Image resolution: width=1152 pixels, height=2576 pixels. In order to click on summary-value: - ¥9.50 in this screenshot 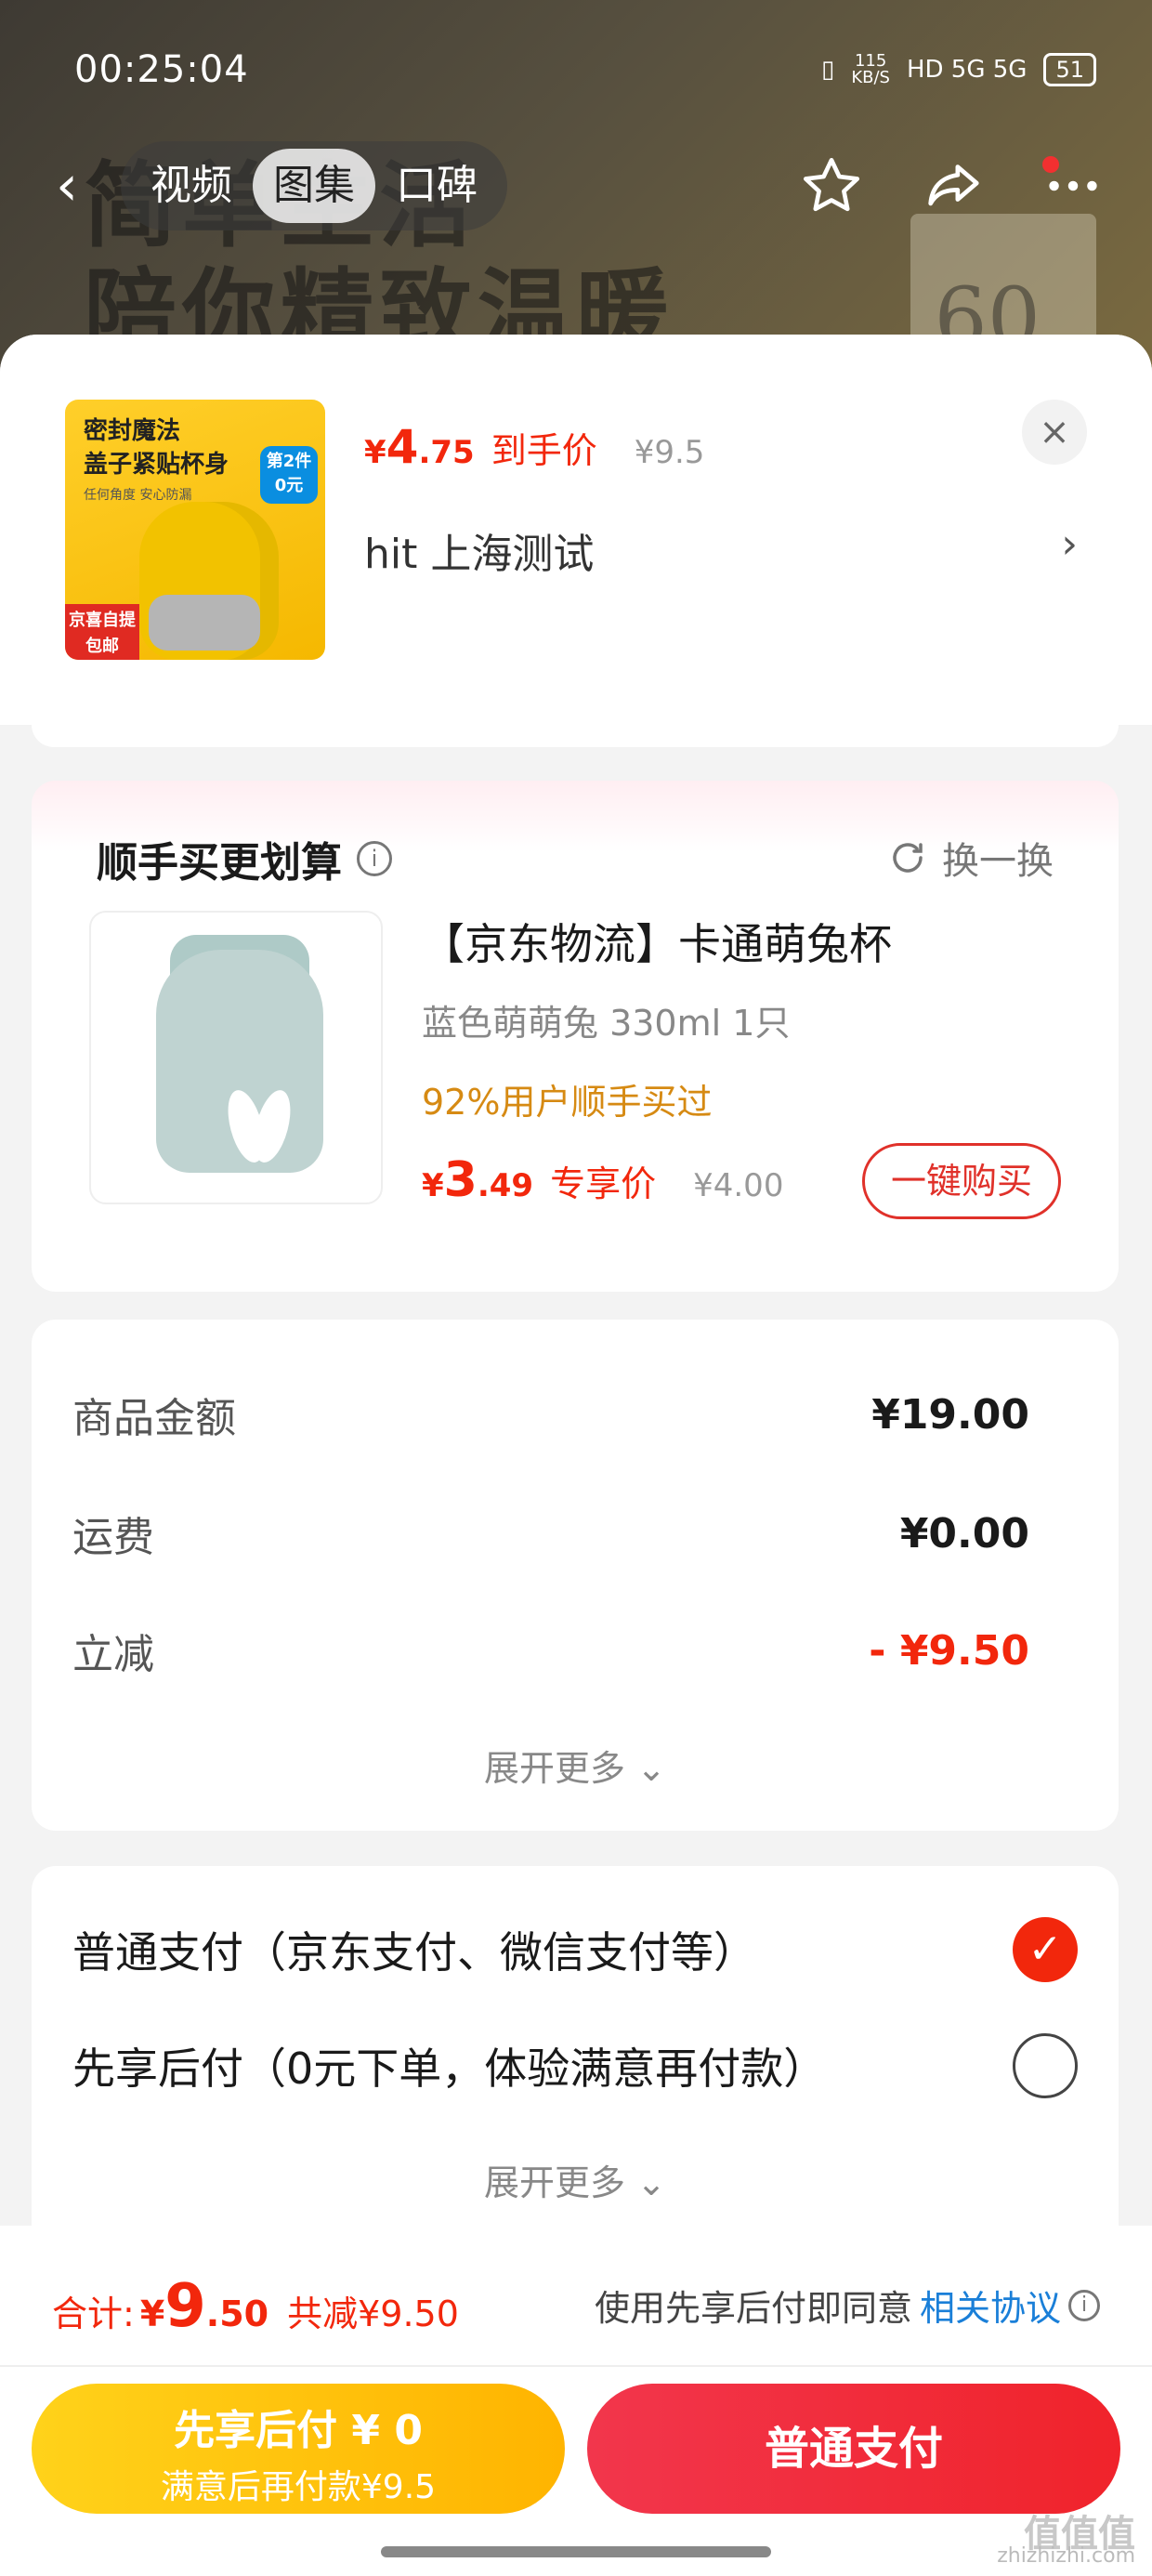, I will do `click(949, 1650)`.